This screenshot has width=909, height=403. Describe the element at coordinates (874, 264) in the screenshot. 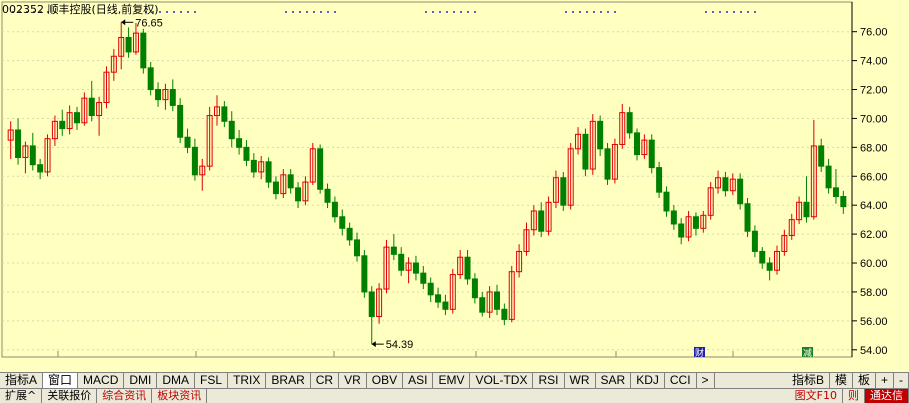

I see `y-tick-label: 60.00` at that location.